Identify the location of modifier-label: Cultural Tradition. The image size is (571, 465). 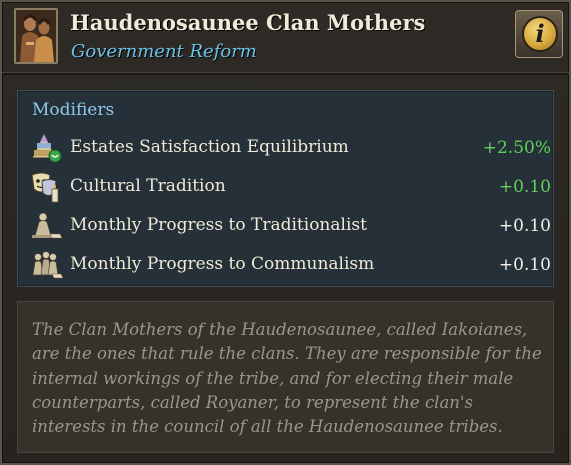
(148, 186).